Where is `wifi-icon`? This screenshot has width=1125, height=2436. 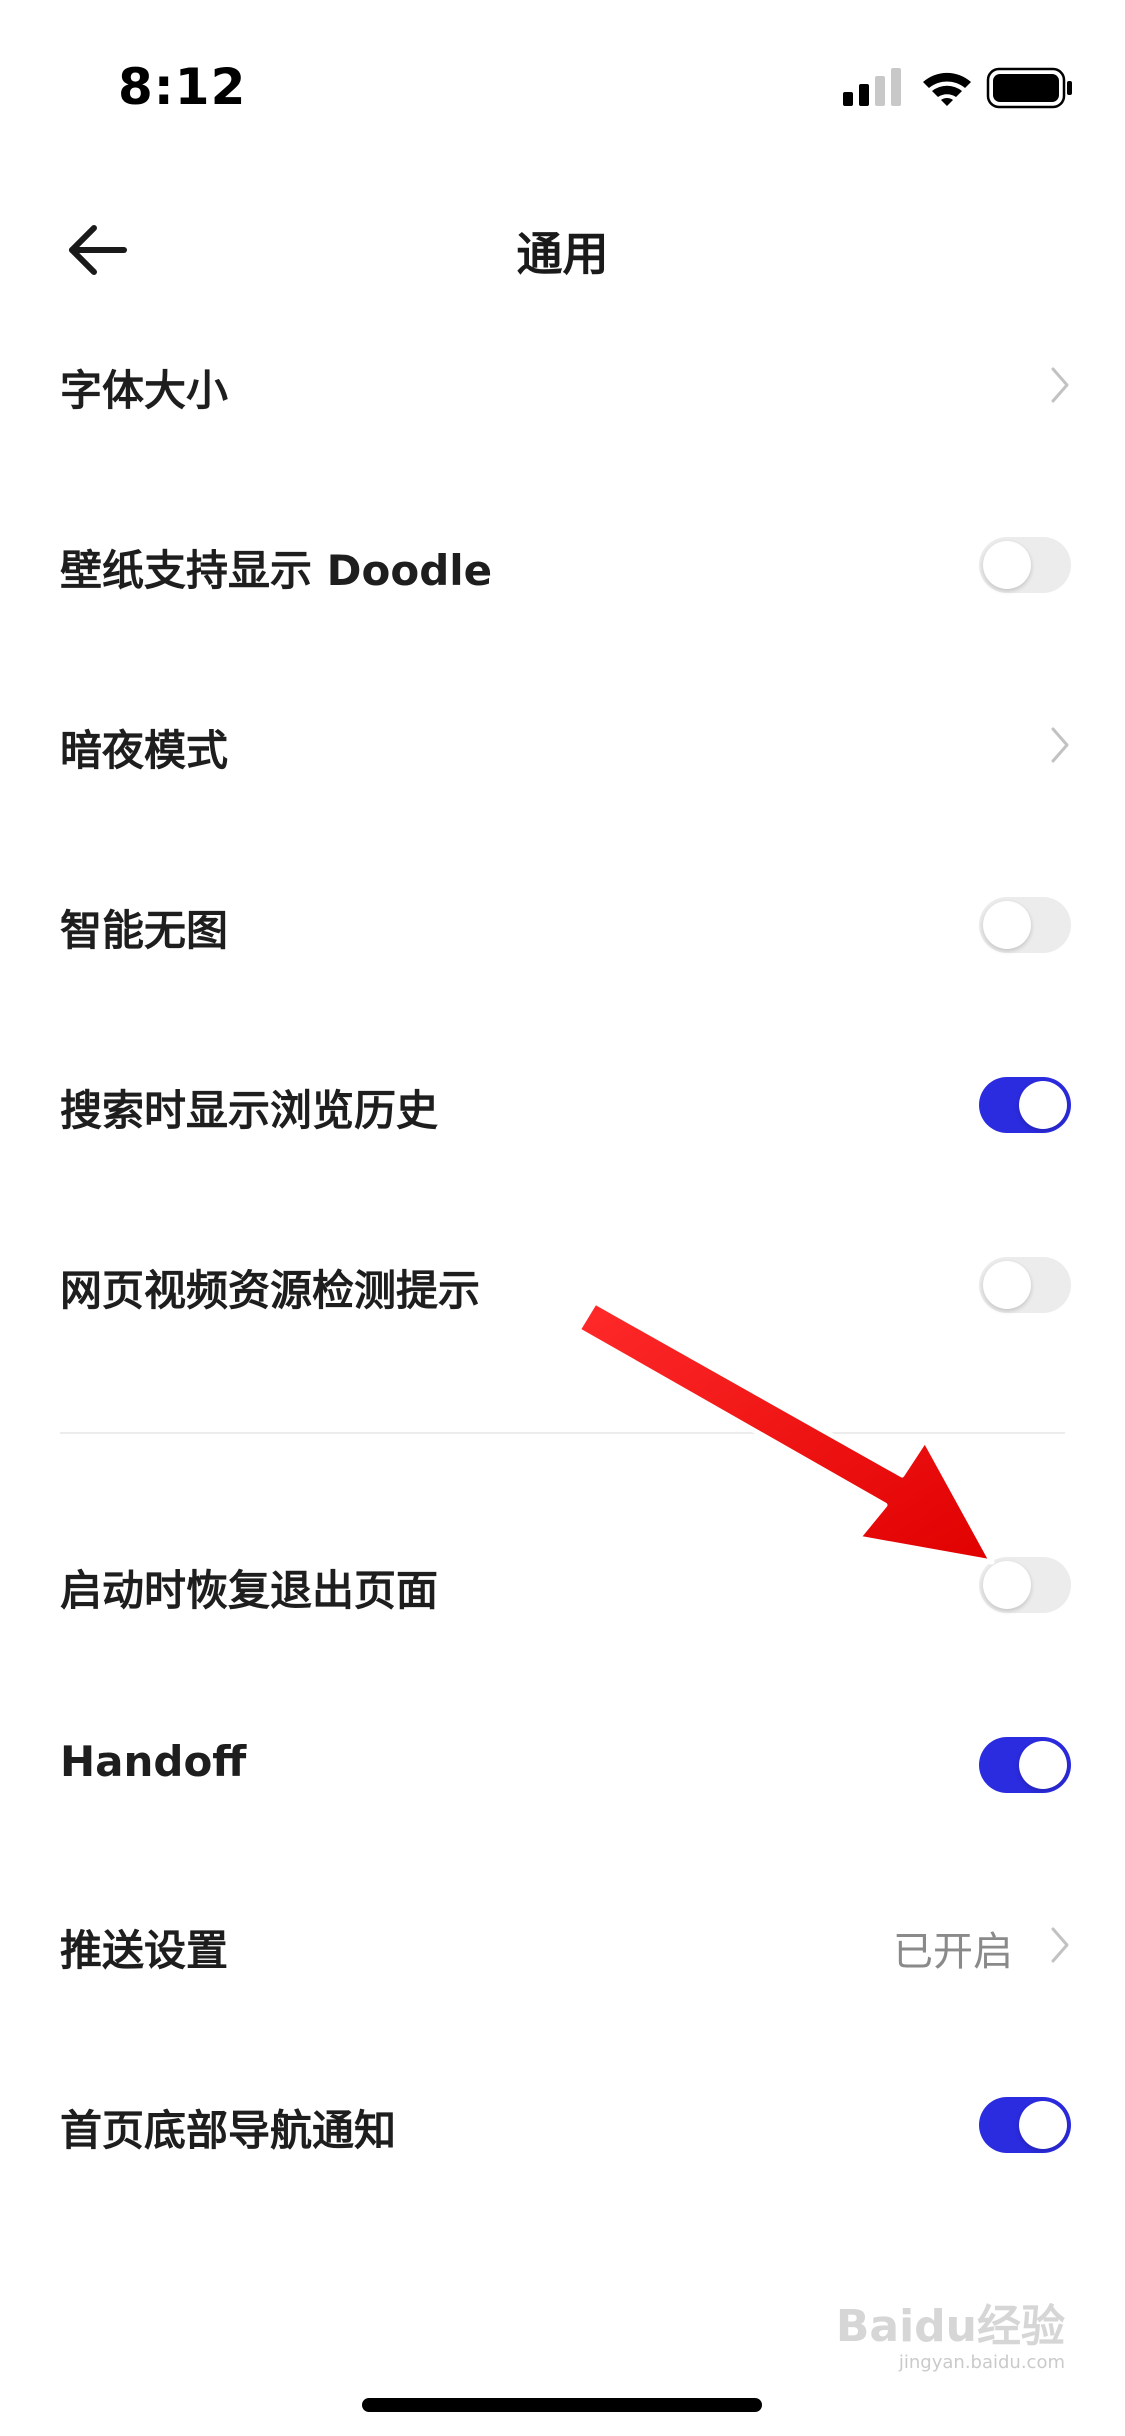 wifi-icon is located at coordinates (947, 89).